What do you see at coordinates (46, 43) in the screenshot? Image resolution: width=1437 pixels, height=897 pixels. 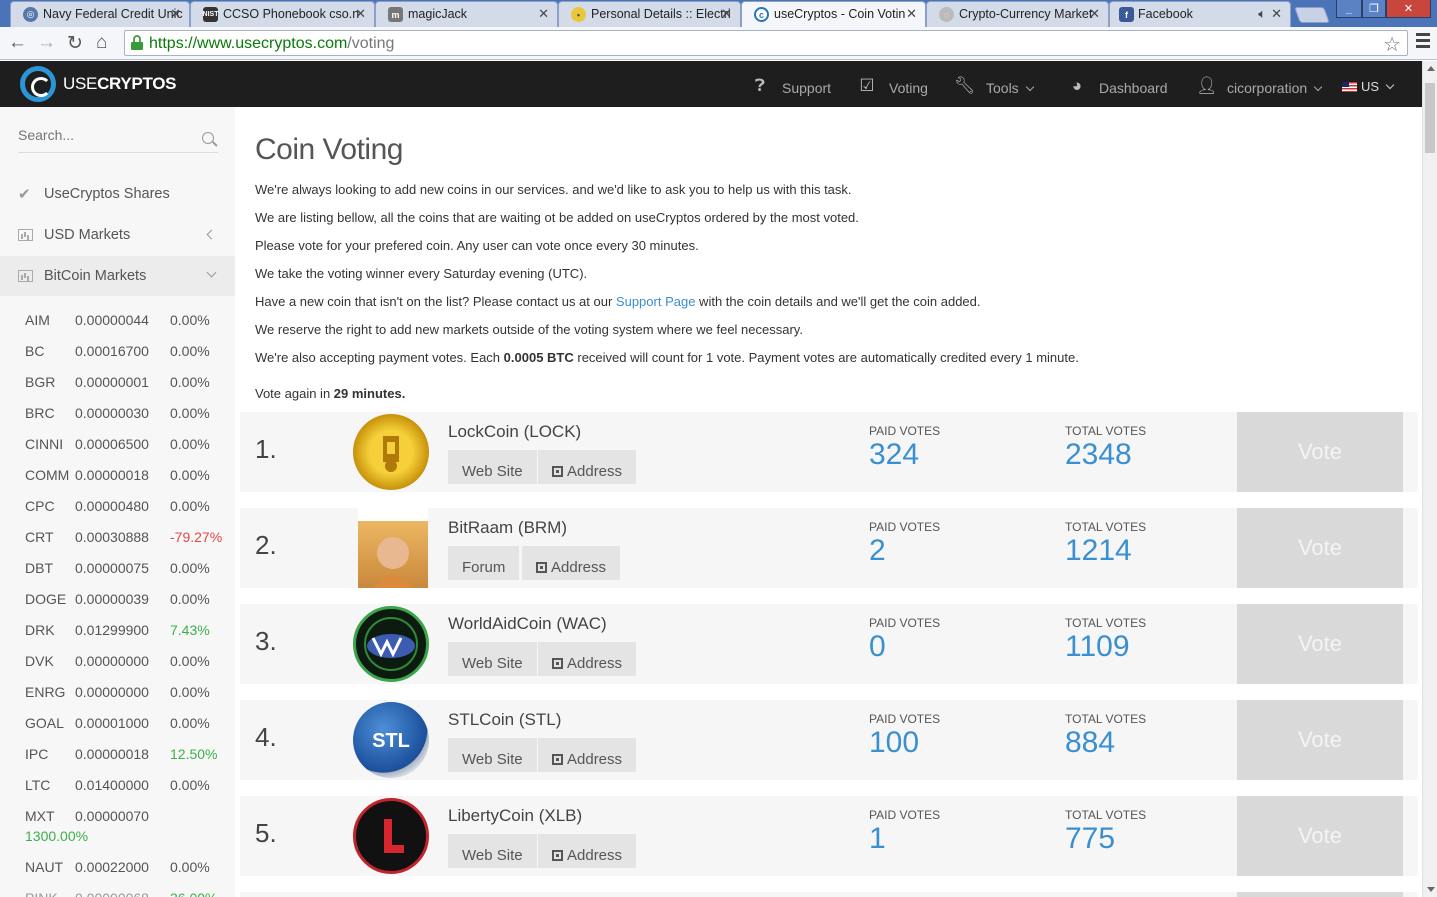 I see `forward-icon: →` at bounding box center [46, 43].